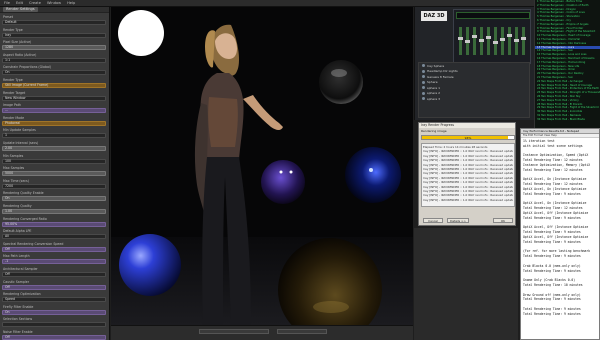 This screenshot has width=600, height=340. I want to click on setting-row: Caustic Sampler Off, so click(54, 285).